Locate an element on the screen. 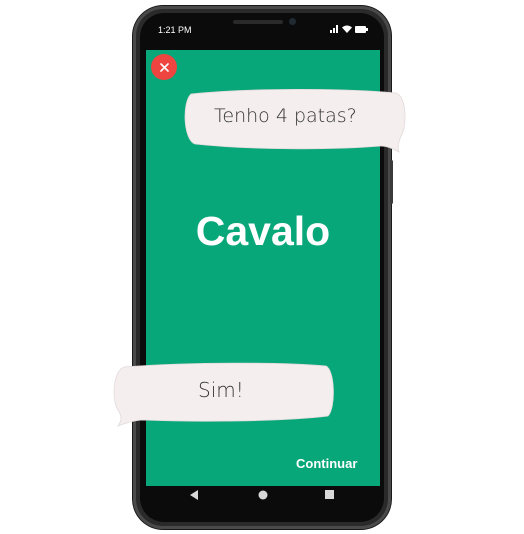 This screenshot has width=524, height=534. home-icon is located at coordinates (263, 495).